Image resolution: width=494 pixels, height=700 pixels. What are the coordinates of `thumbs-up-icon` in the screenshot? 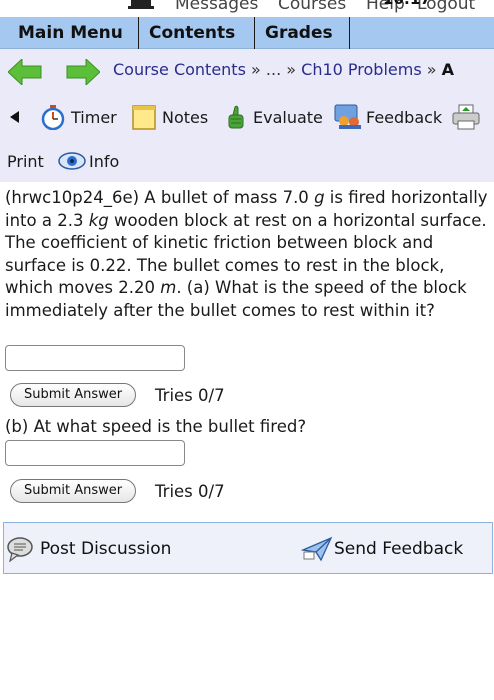 It's located at (236, 117).